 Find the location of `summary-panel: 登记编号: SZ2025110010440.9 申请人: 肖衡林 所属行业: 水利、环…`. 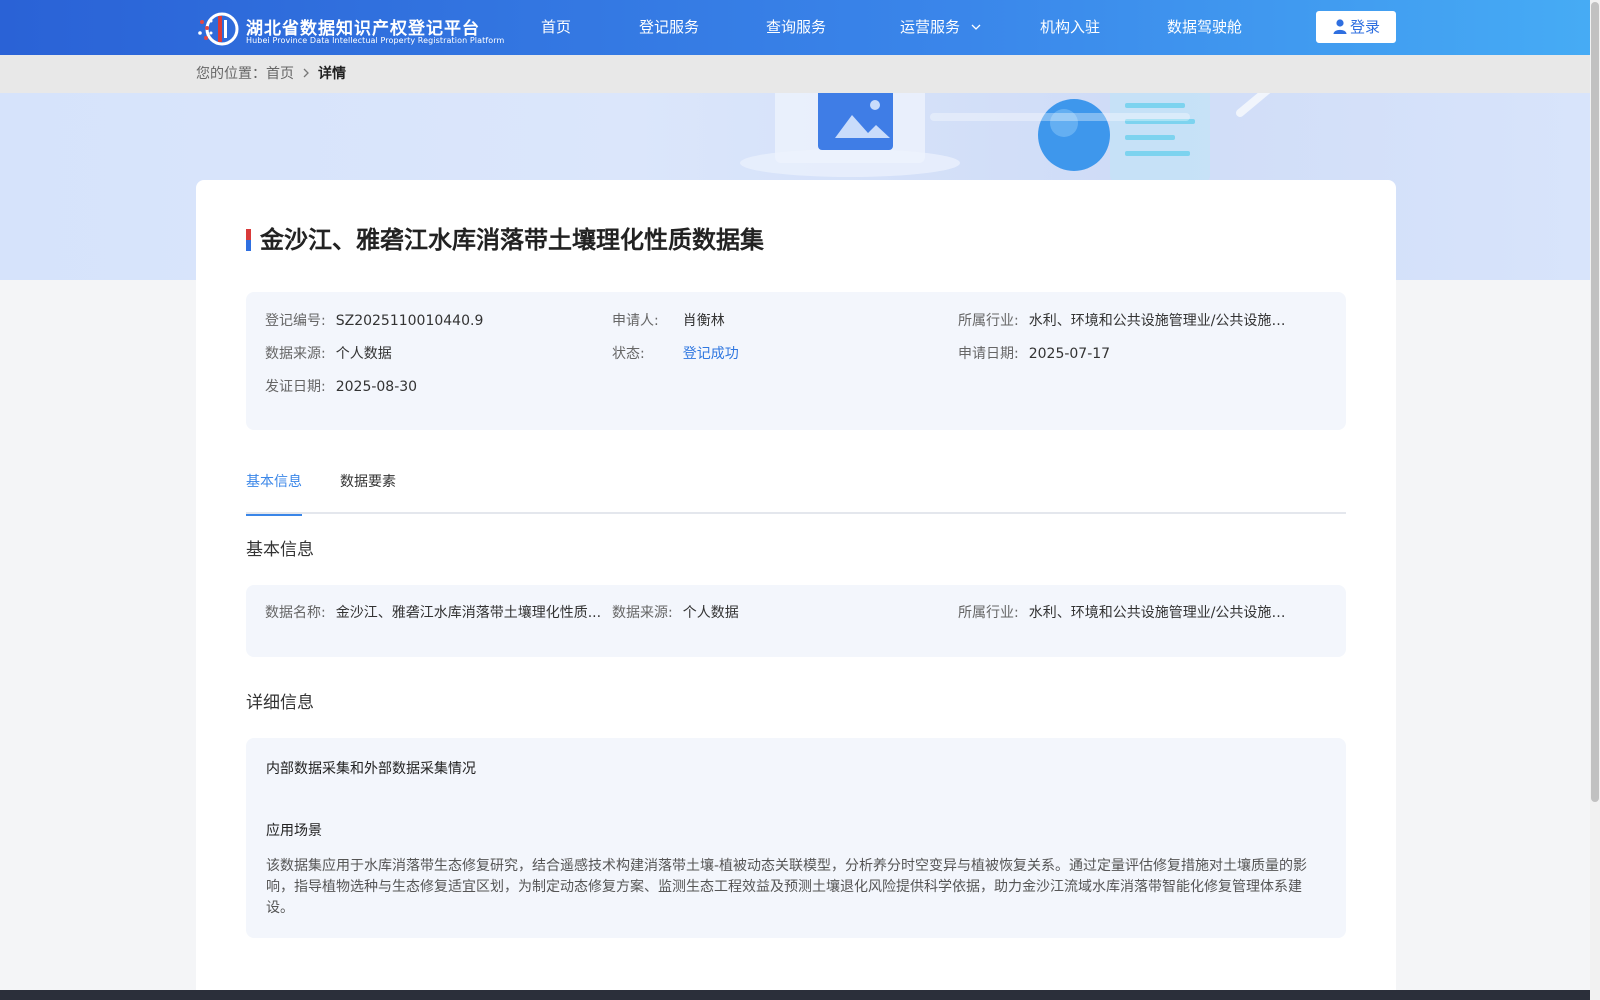

summary-panel: 登记编号: SZ2025110010440.9 申请人: 肖衡林 所属行业: 水利、环… is located at coordinates (796, 361).